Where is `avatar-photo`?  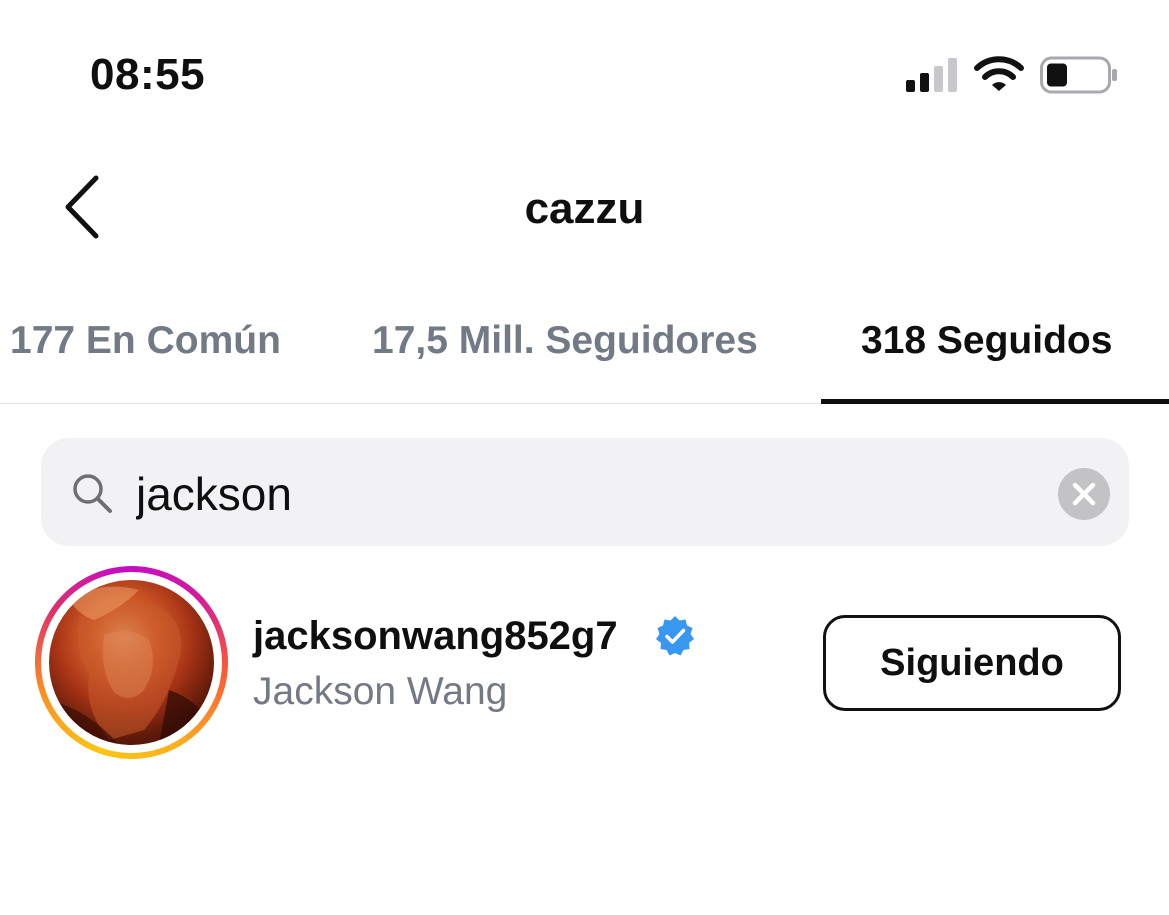
avatar-photo is located at coordinates (131, 665).